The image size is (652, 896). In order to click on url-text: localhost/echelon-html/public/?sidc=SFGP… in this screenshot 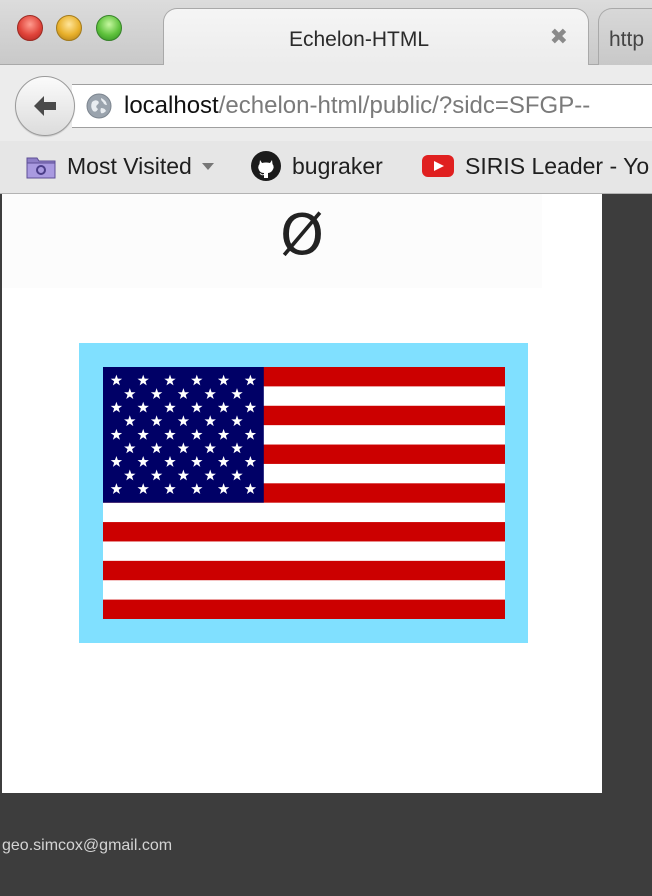, I will do `click(357, 106)`.